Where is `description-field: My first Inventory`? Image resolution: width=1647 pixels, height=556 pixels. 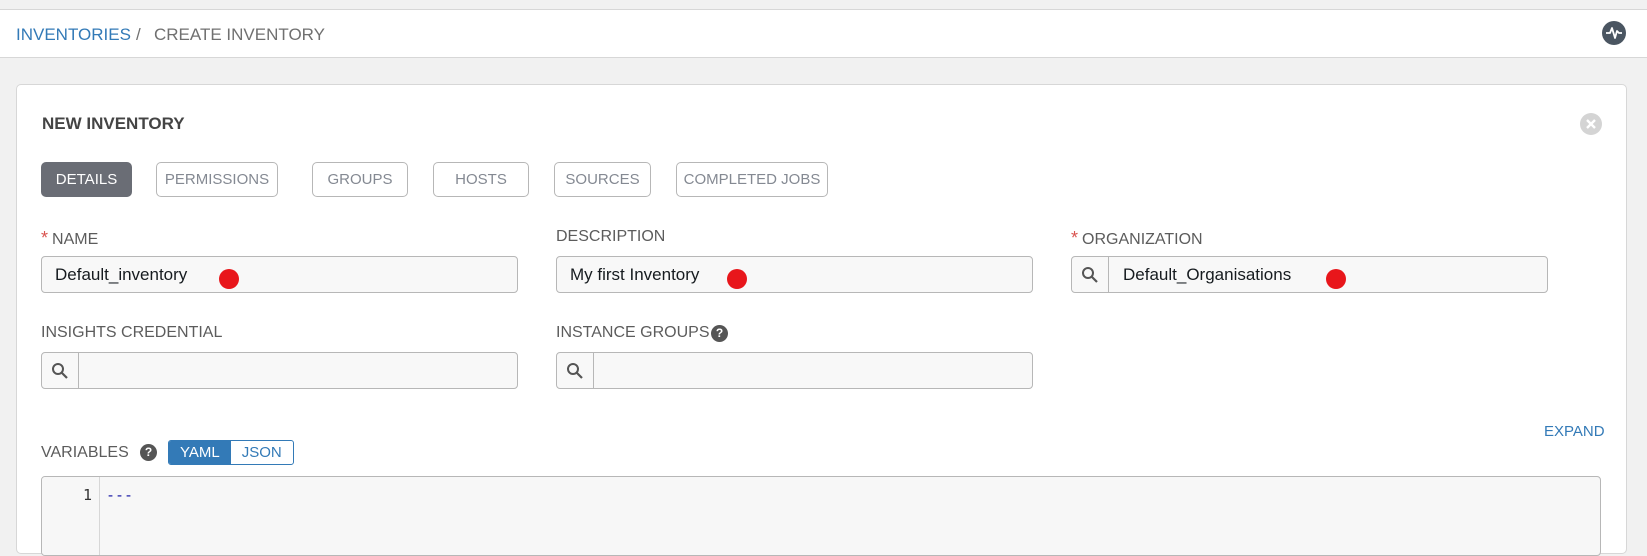 description-field: My first Inventory is located at coordinates (794, 274).